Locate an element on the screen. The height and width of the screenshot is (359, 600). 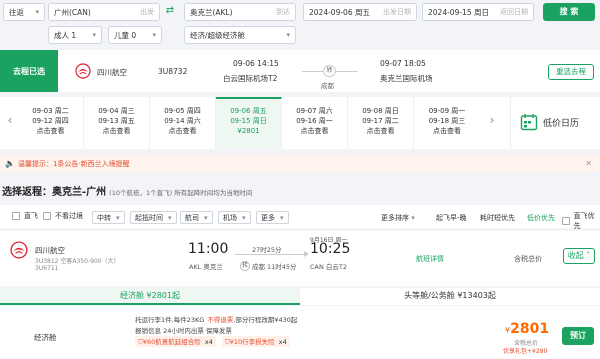
adult-select: 成人 1 ▾ is located at coordinates (75, 35).